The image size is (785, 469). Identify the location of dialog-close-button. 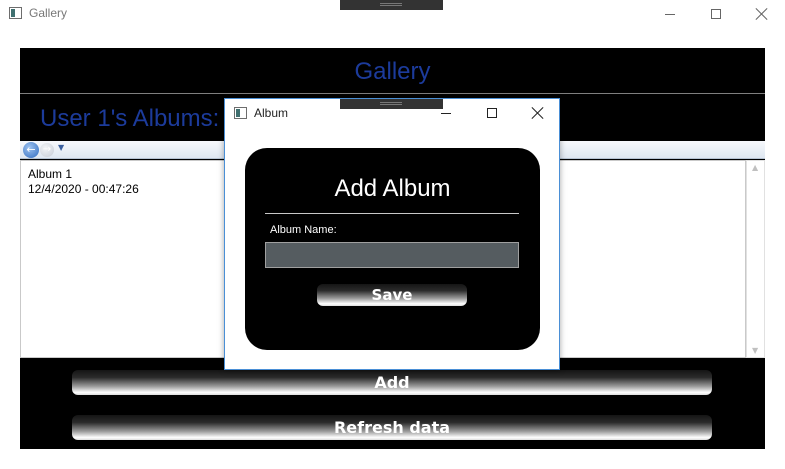
(538, 113).